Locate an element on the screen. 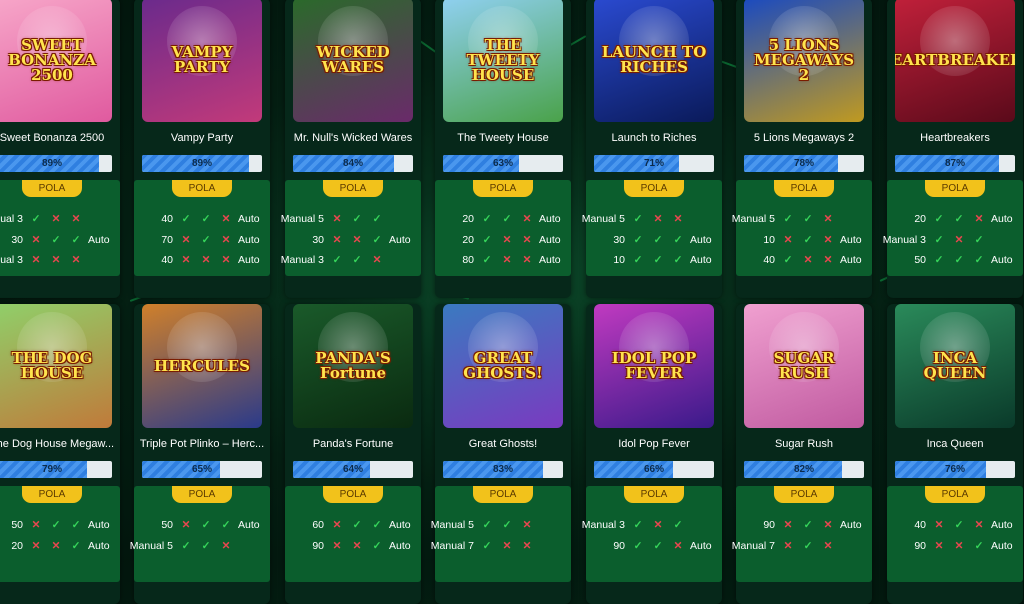 This screenshot has height=604, width=1024. game-thumbnail: THE DOG HOUSE is located at coordinates (56, 366).